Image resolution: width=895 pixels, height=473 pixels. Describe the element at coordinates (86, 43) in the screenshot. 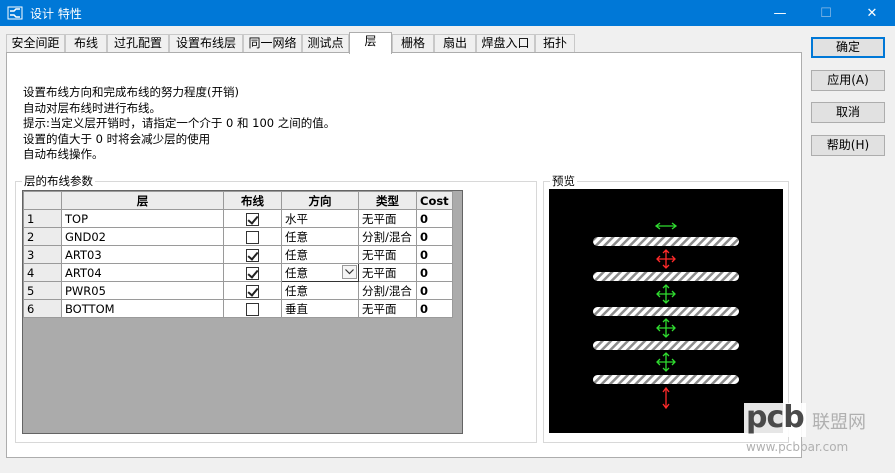

I see `tab-routing: 布线` at that location.